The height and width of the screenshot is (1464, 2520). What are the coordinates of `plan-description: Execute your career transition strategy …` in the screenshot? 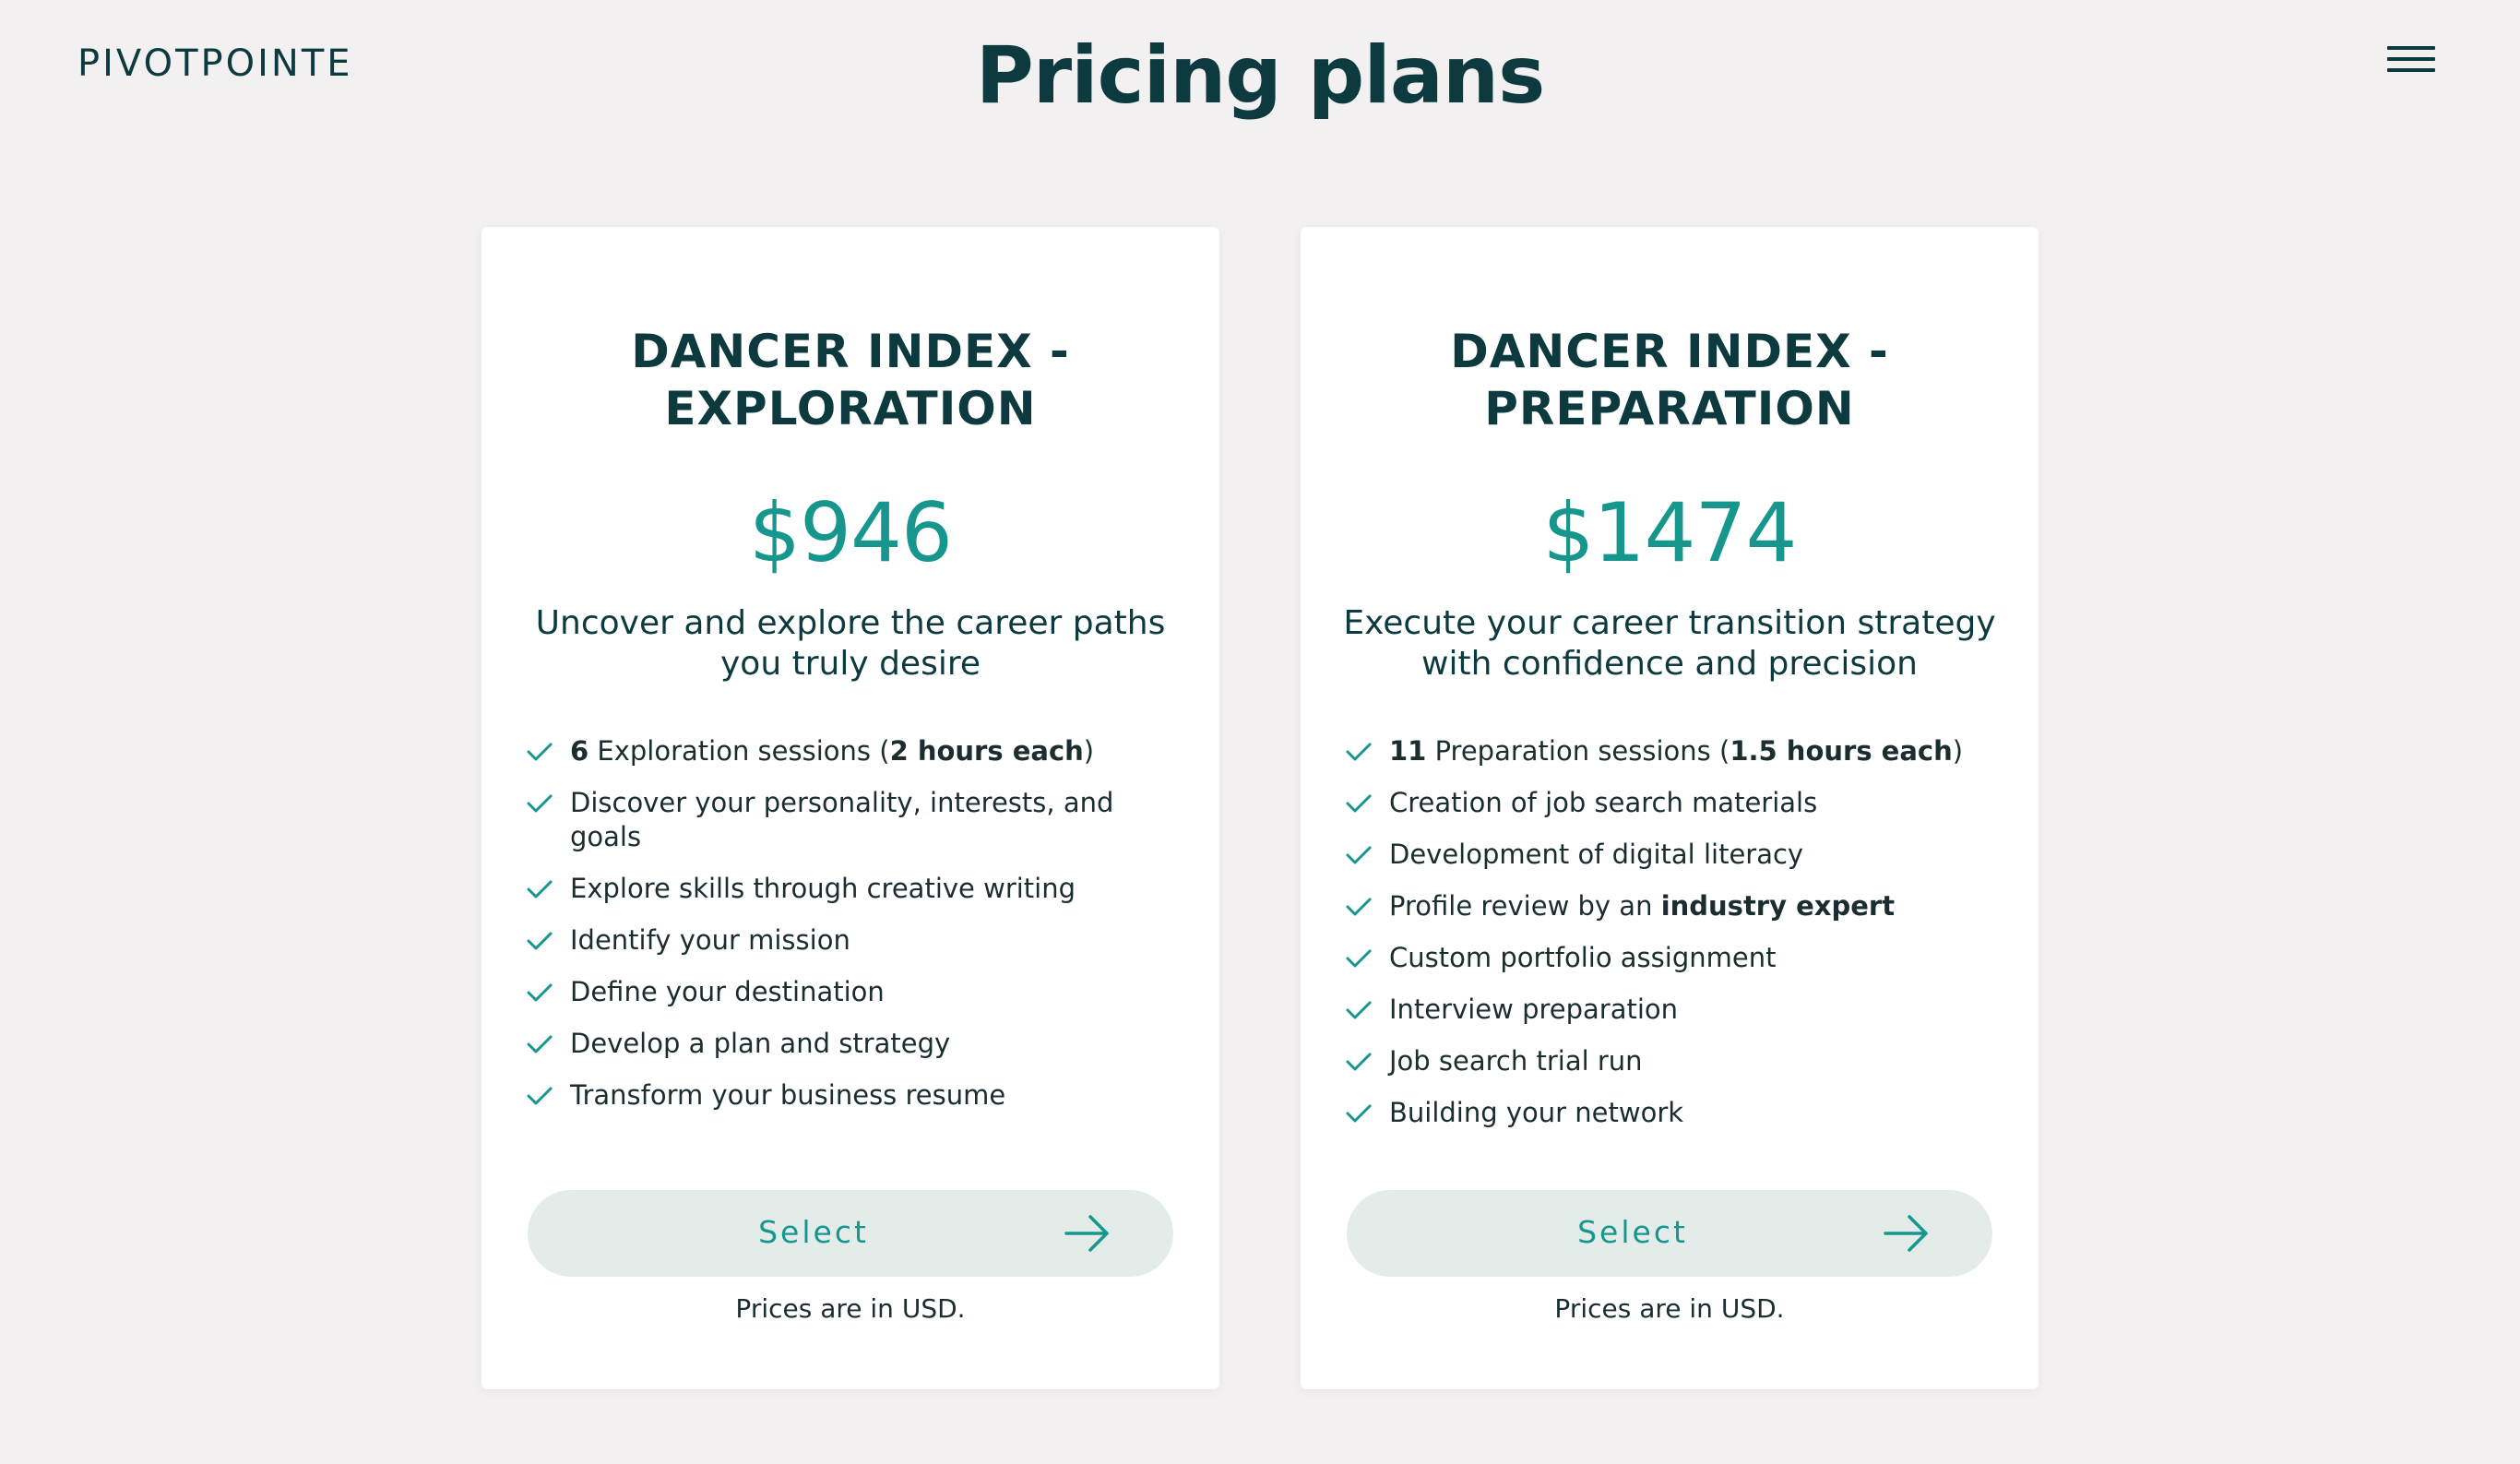 It's located at (1669, 644).